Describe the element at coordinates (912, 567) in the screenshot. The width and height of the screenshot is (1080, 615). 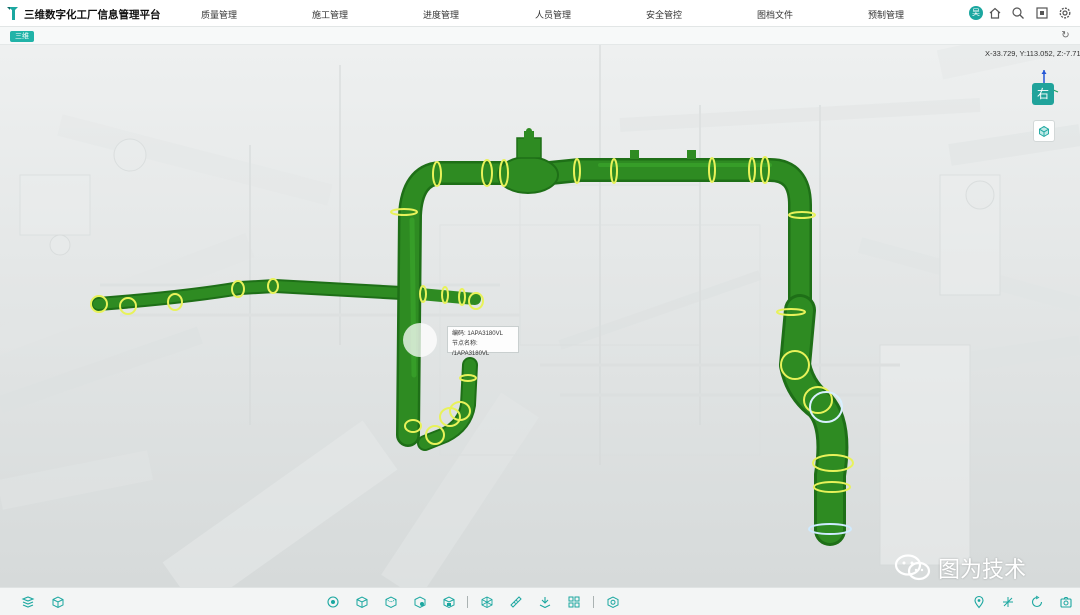
I see `wechat-icon` at that location.